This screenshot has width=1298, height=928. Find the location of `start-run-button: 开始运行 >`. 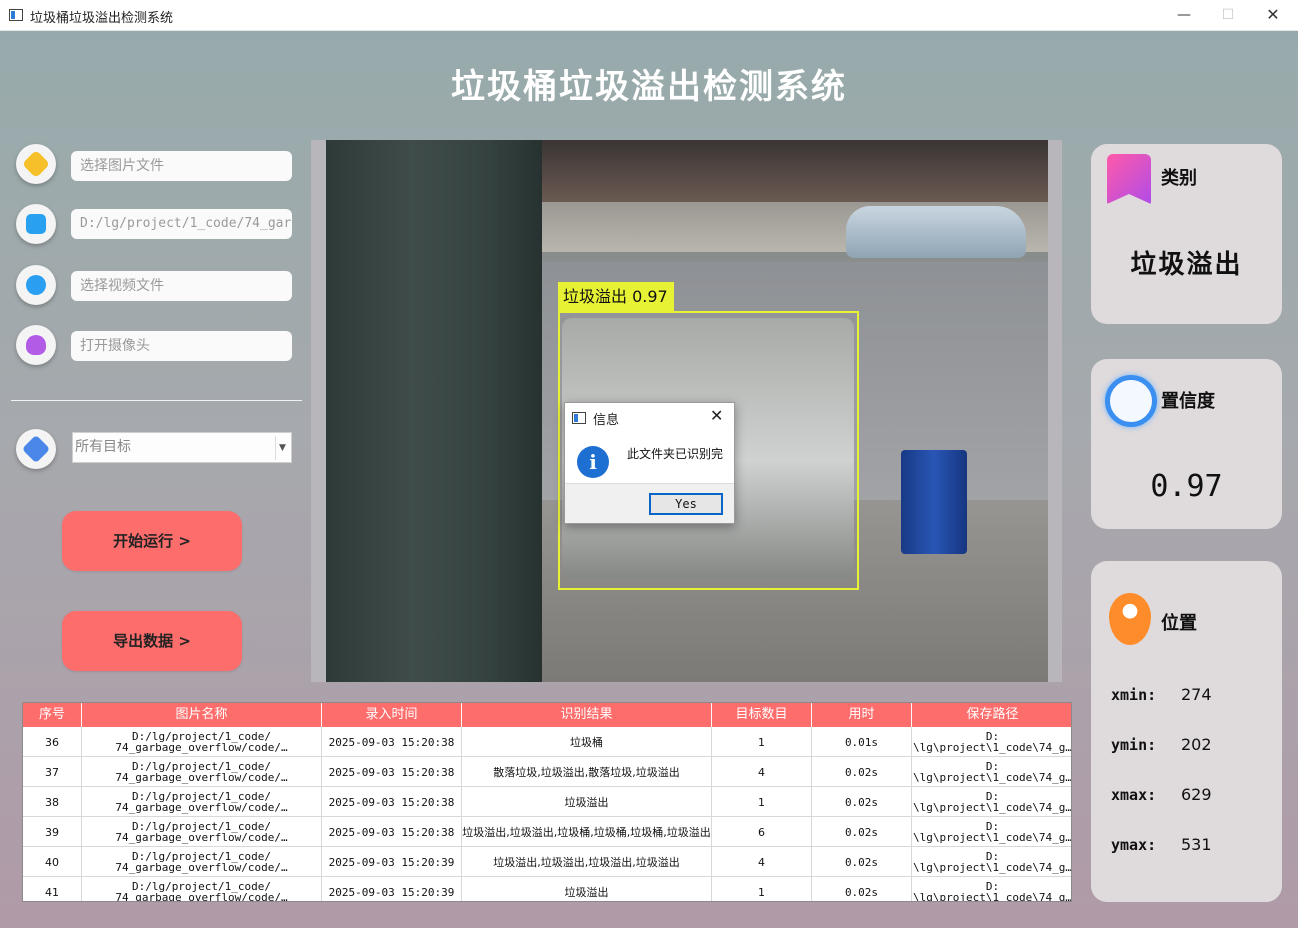

start-run-button: 开始运行 > is located at coordinates (152, 541).